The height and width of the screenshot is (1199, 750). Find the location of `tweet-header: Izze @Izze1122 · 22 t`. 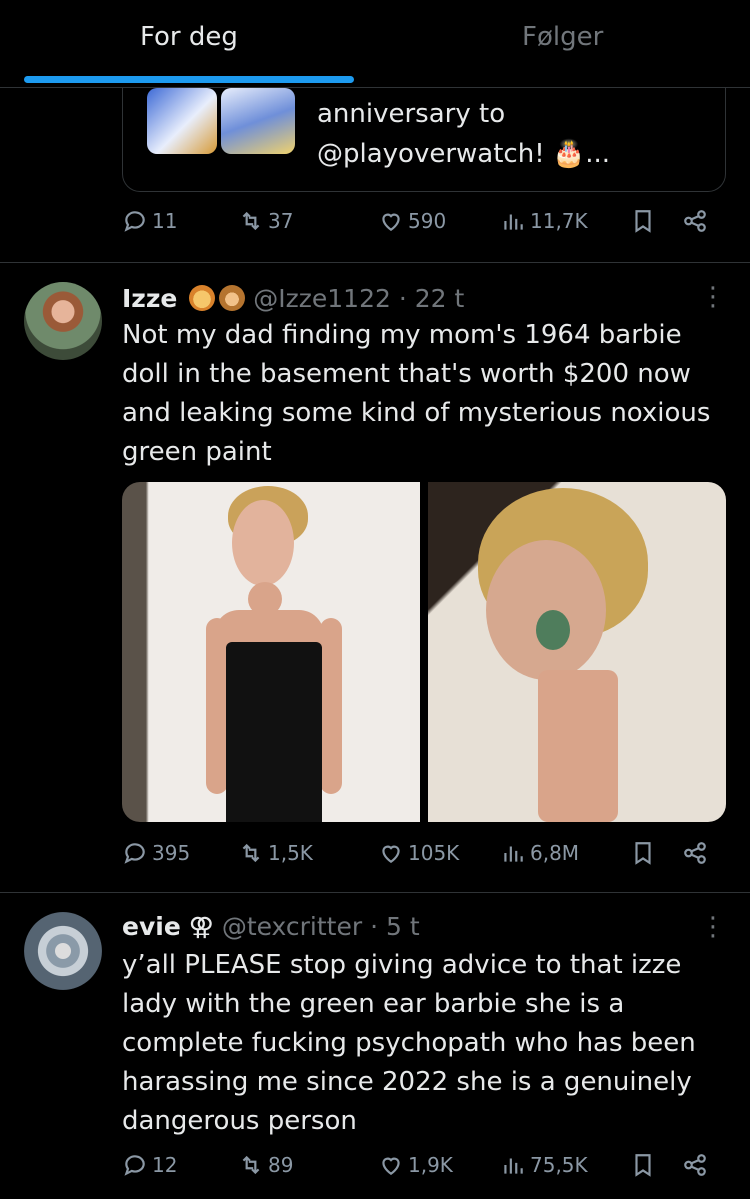

tweet-header: Izze @Izze1122 · 22 t is located at coordinates (293, 298).